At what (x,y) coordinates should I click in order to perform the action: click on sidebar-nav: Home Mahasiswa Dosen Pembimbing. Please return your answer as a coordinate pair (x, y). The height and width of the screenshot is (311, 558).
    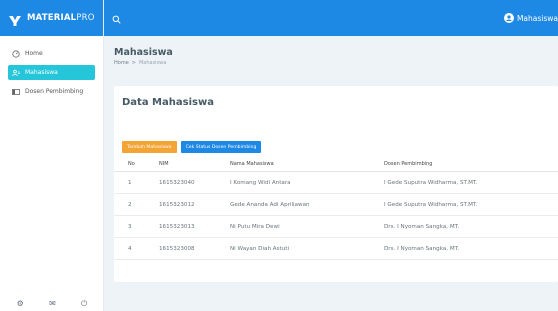
    Looking at the image, I should click on (51, 67).